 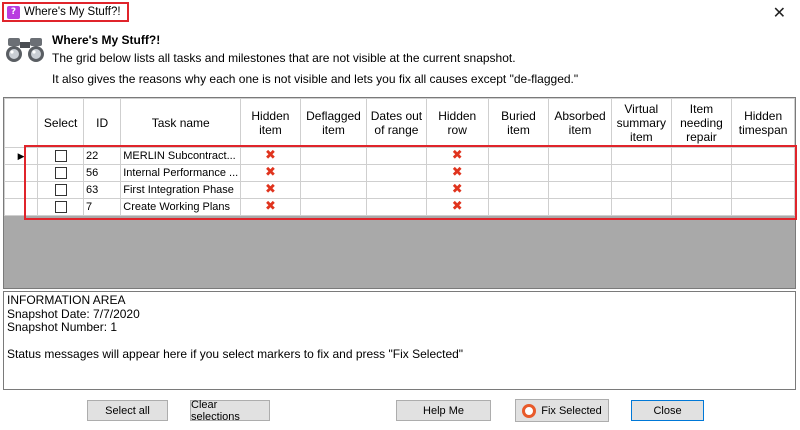 I want to click on select-all-button: Select all, so click(x=127, y=410).